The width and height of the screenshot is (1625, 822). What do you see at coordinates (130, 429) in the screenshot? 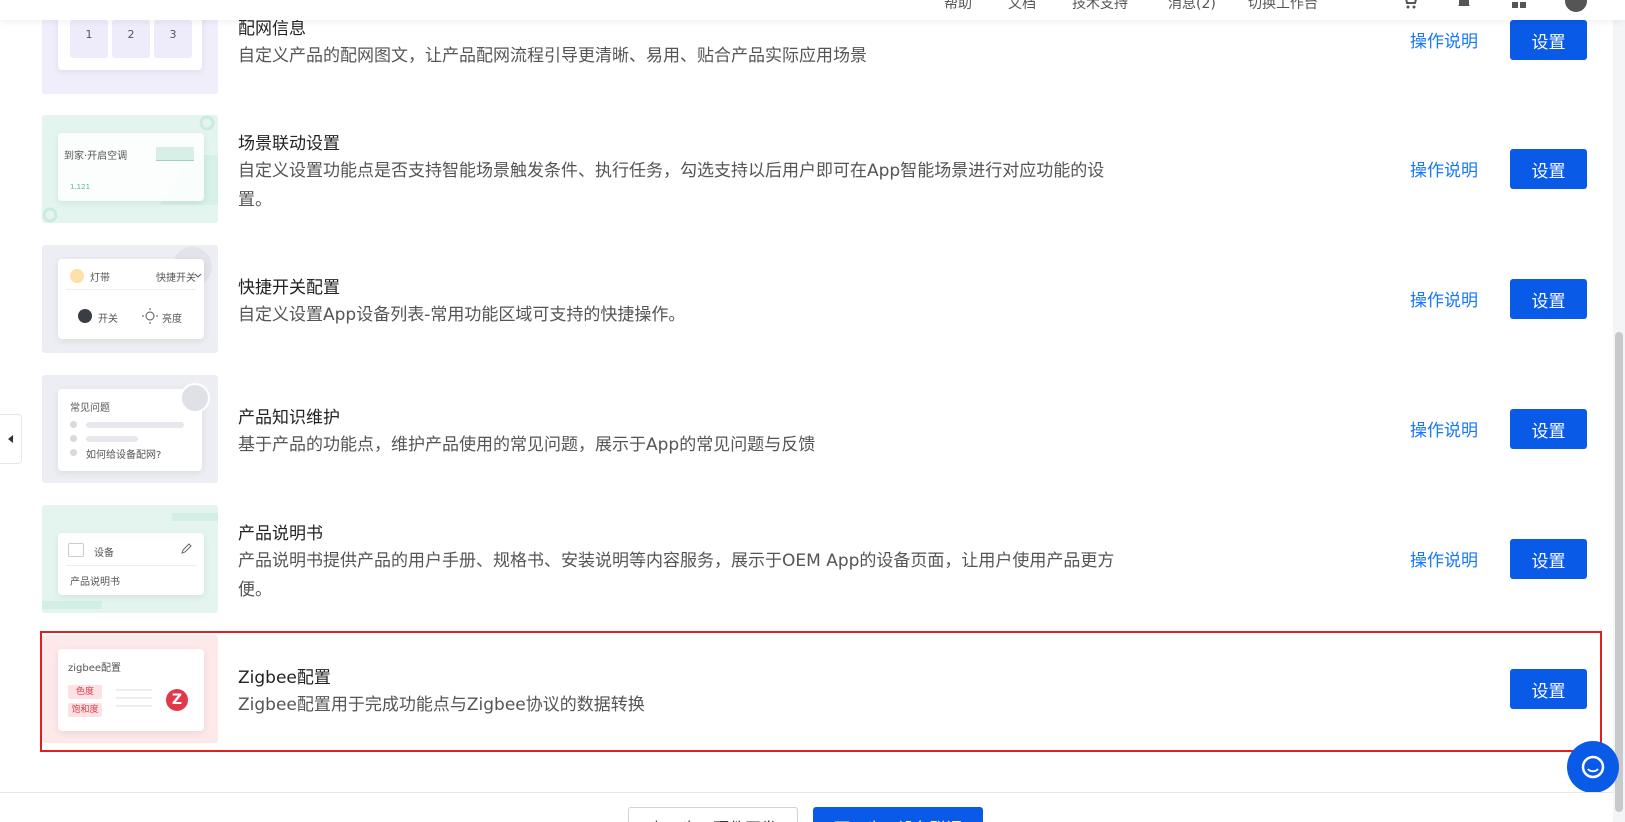
I see `thumb-knowledge: 常见问题 如何给设备配网?` at bounding box center [130, 429].